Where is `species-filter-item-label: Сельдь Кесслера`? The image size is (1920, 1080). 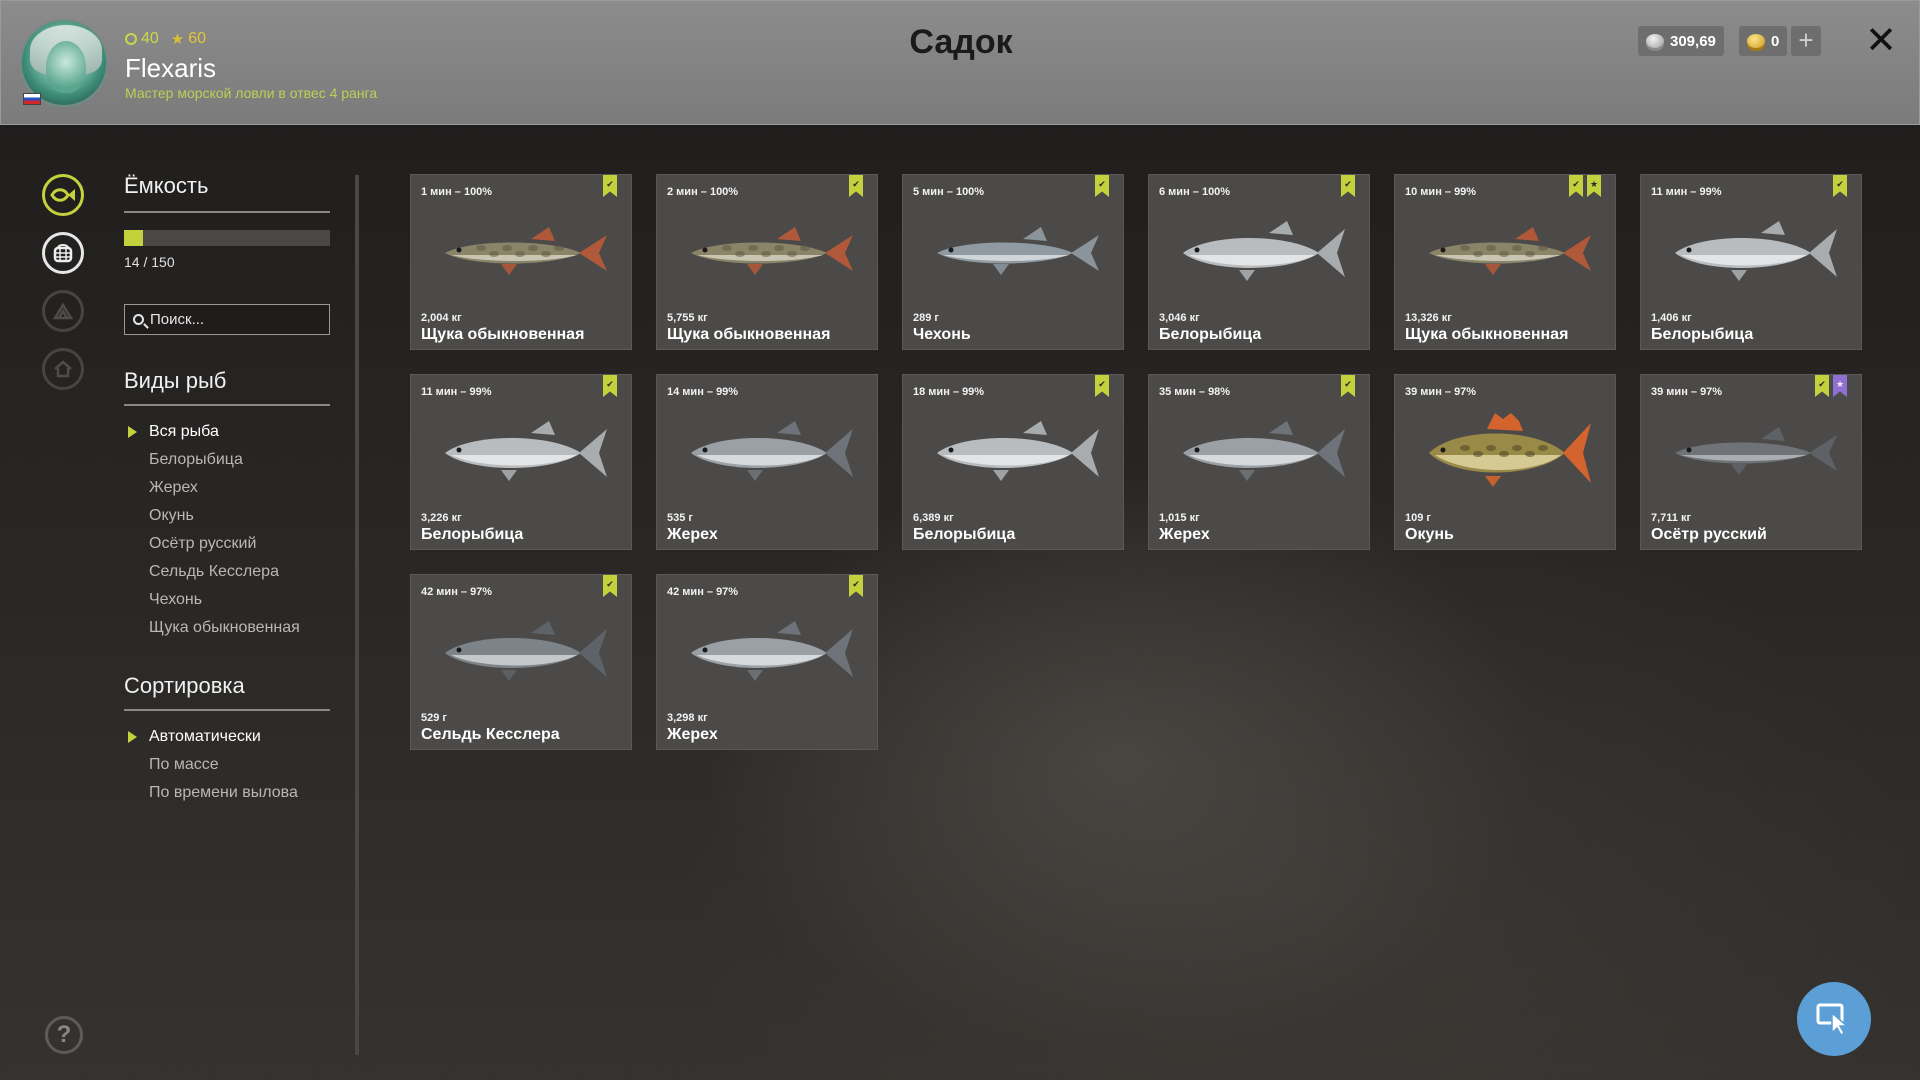
species-filter-item-label: Сельдь Кесслера is located at coordinates (214, 571).